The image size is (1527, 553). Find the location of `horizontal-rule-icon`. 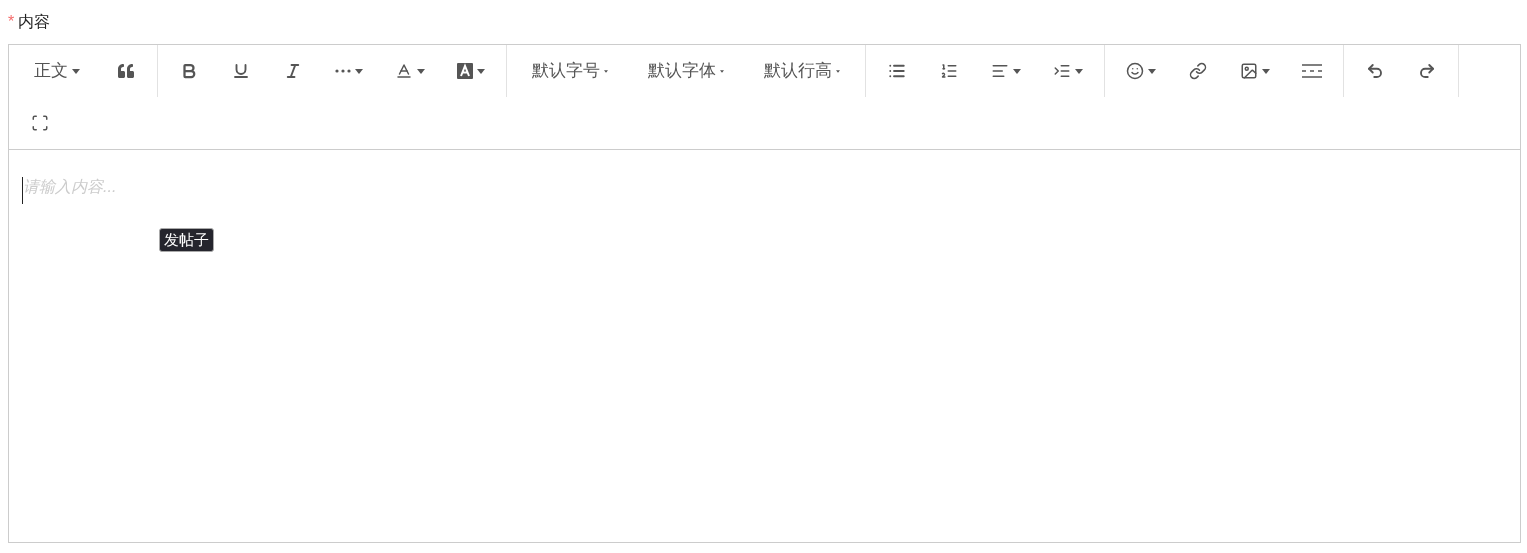

horizontal-rule-icon is located at coordinates (1312, 71).